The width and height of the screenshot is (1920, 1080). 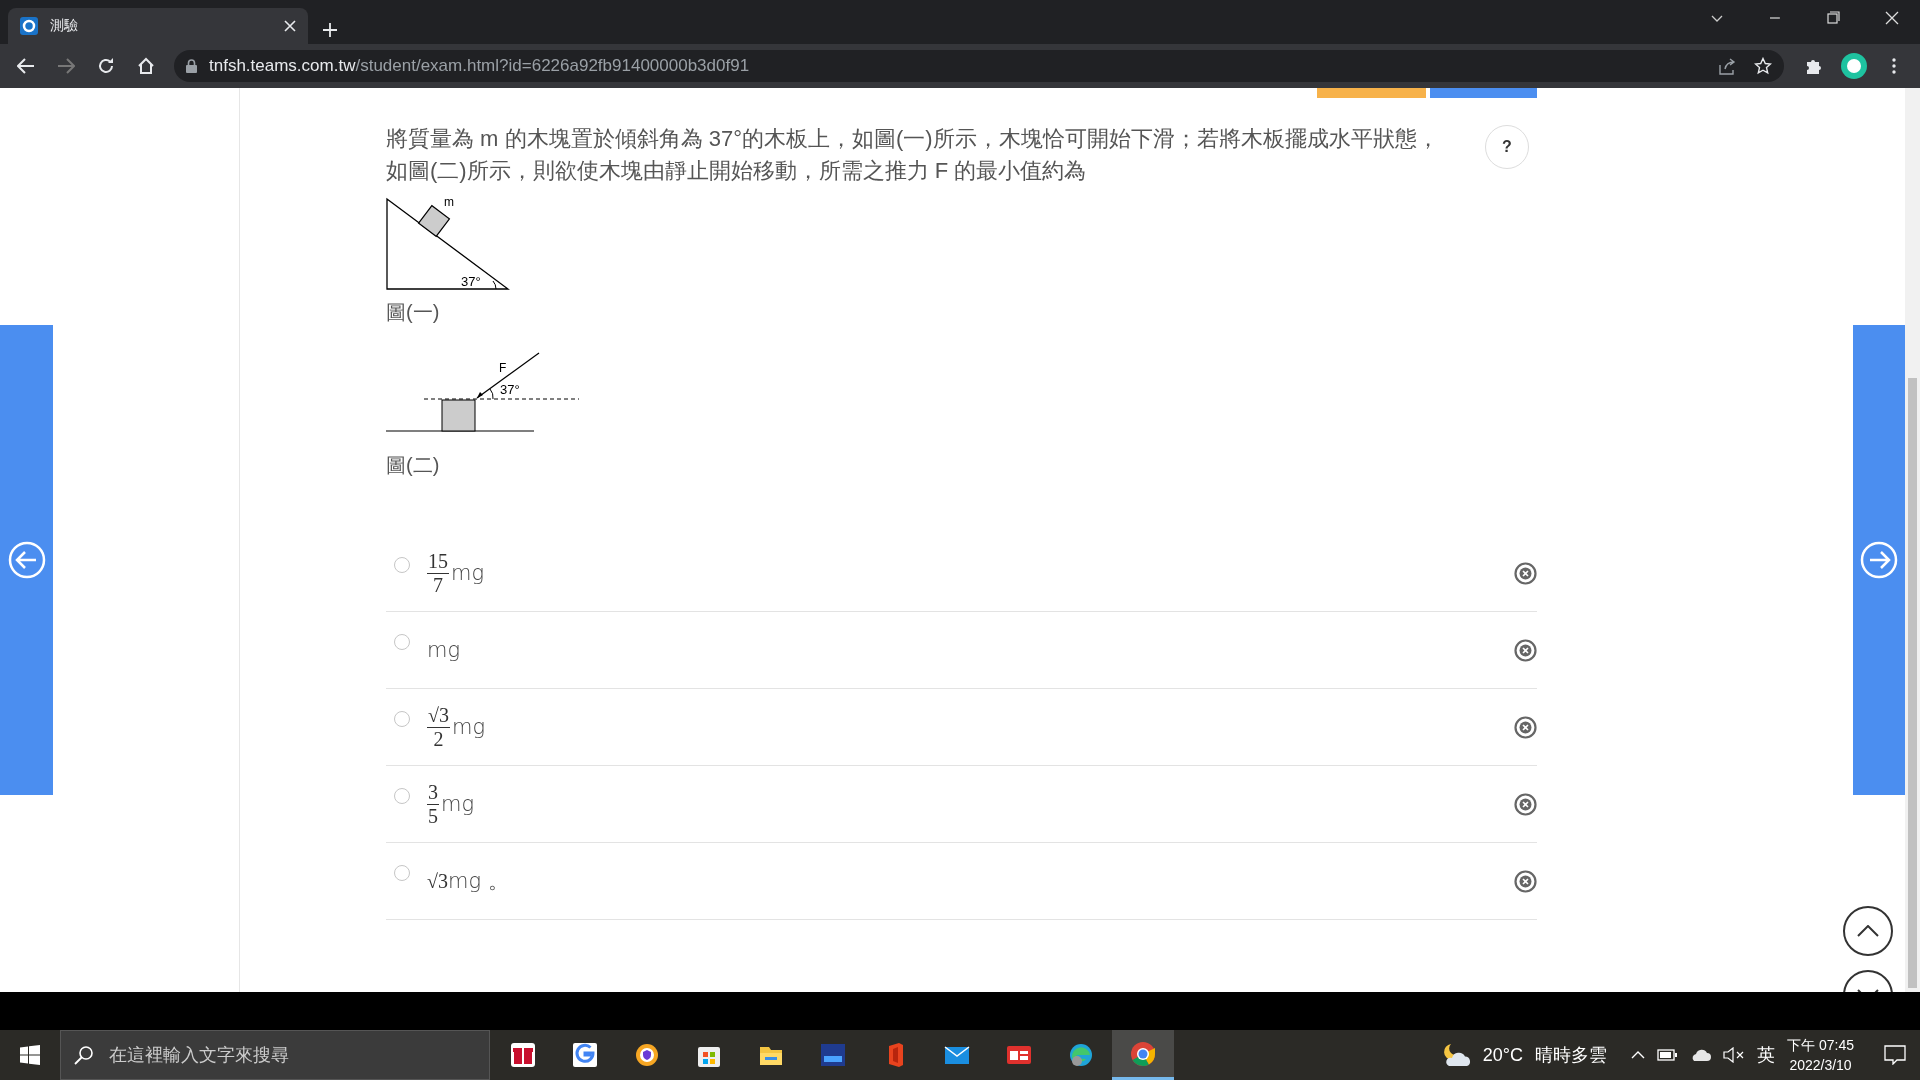 I want to click on input-method-indicator: 英, so click(x=1766, y=1055).